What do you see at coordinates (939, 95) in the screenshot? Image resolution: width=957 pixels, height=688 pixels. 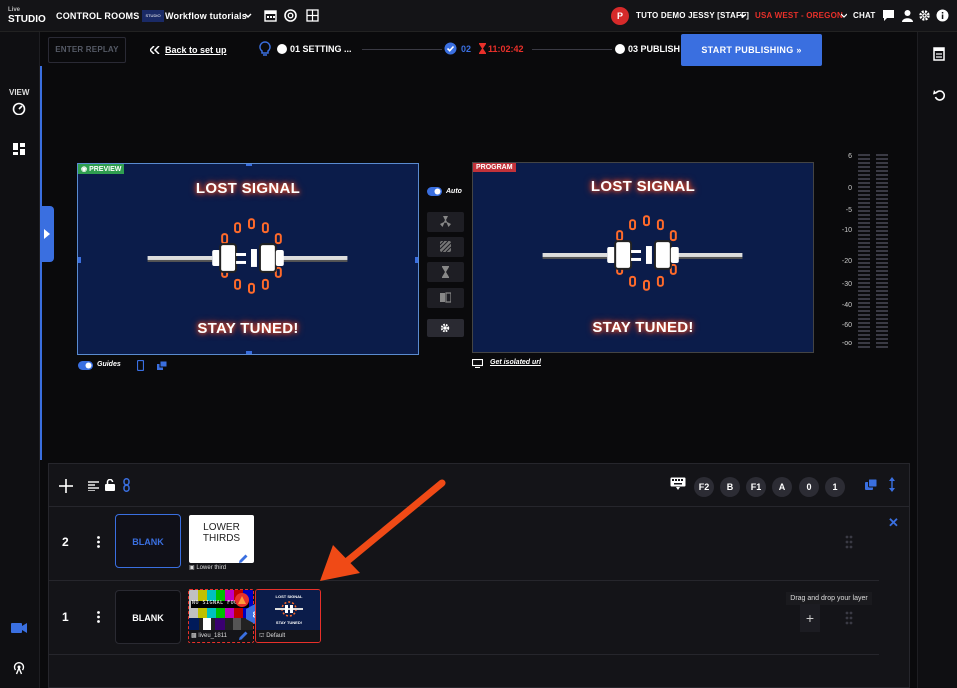 I see `history-undo-icon` at bounding box center [939, 95].